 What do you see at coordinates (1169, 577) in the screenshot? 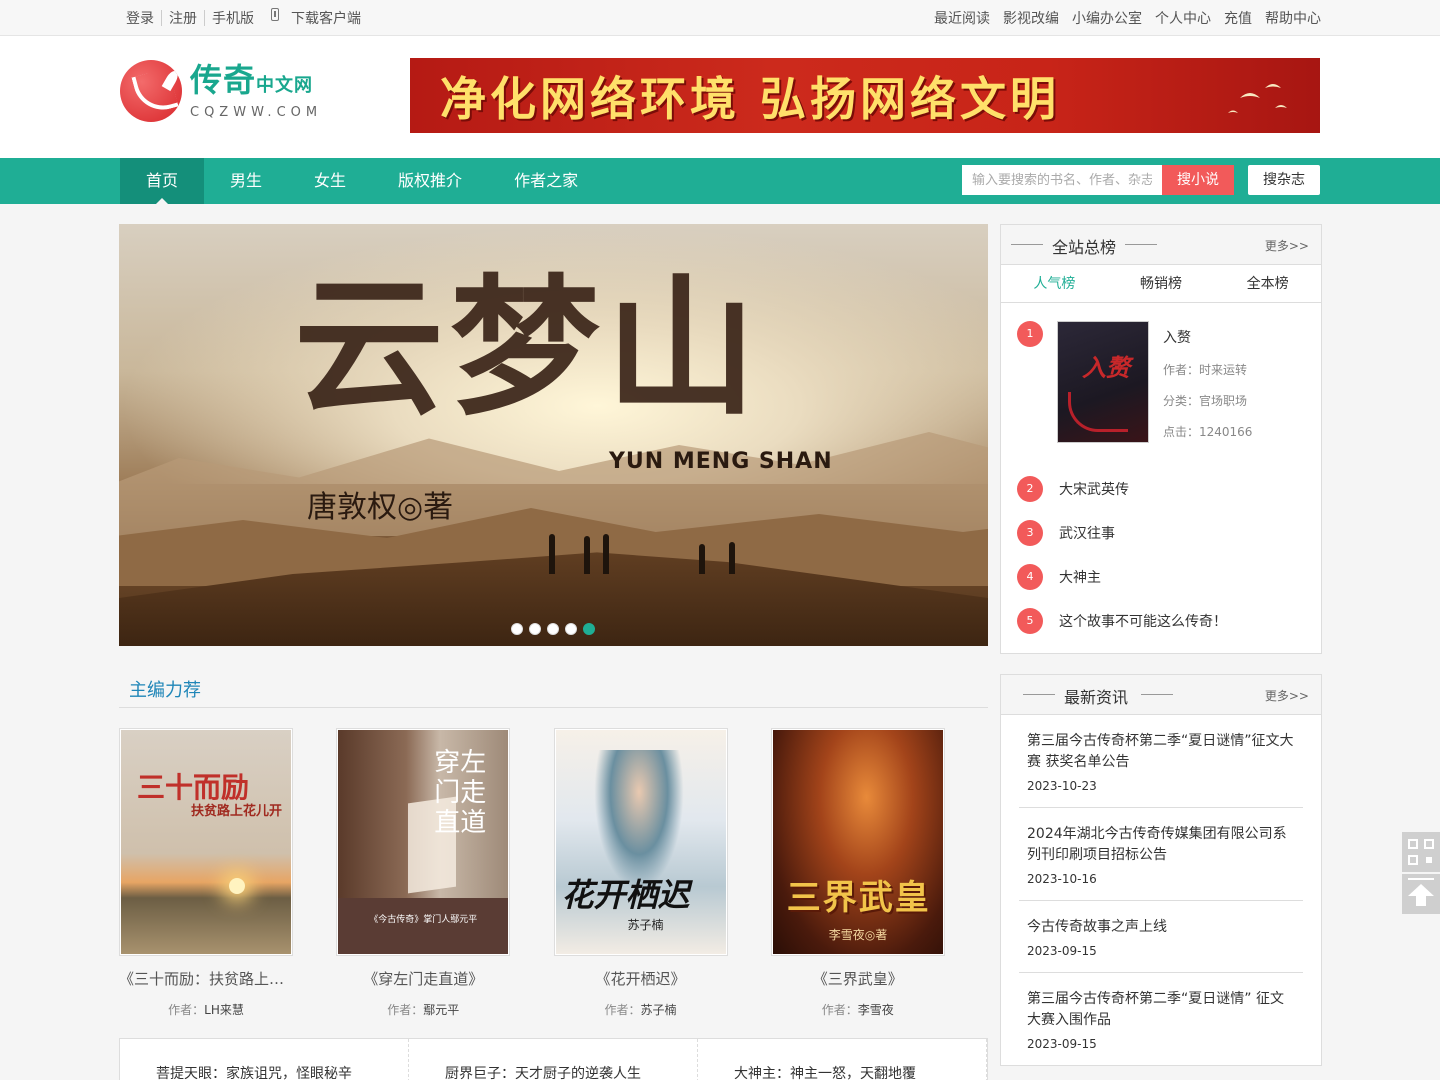
I see `rank-item: 4 大神主` at bounding box center [1169, 577].